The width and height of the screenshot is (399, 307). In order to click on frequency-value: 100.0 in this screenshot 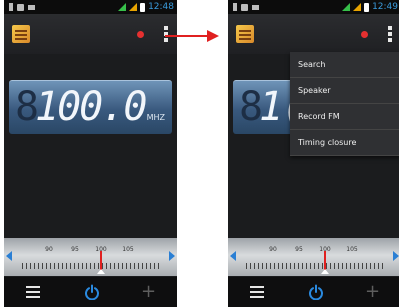, I will do `click(91, 107)`.